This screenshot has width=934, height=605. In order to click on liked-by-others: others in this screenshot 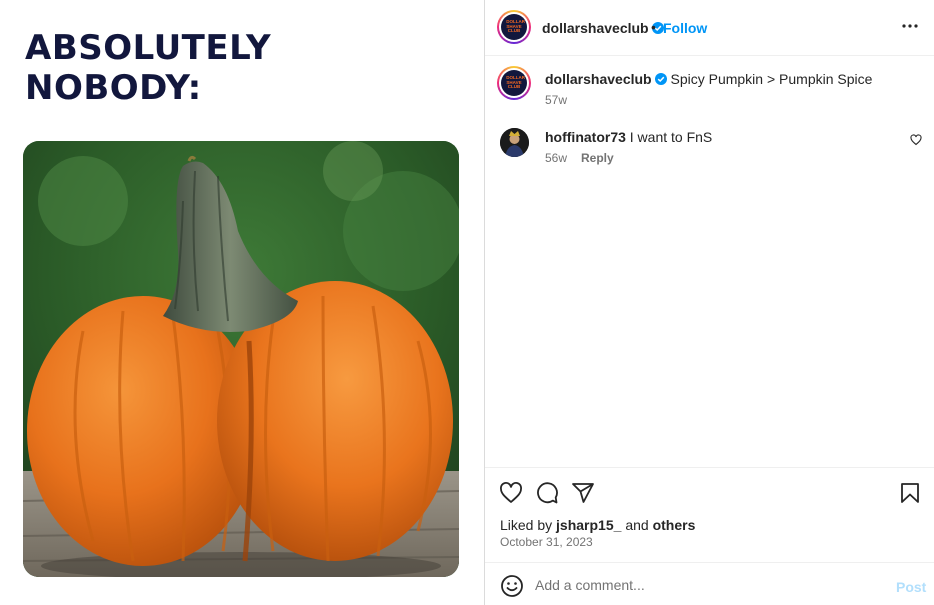, I will do `click(674, 525)`.